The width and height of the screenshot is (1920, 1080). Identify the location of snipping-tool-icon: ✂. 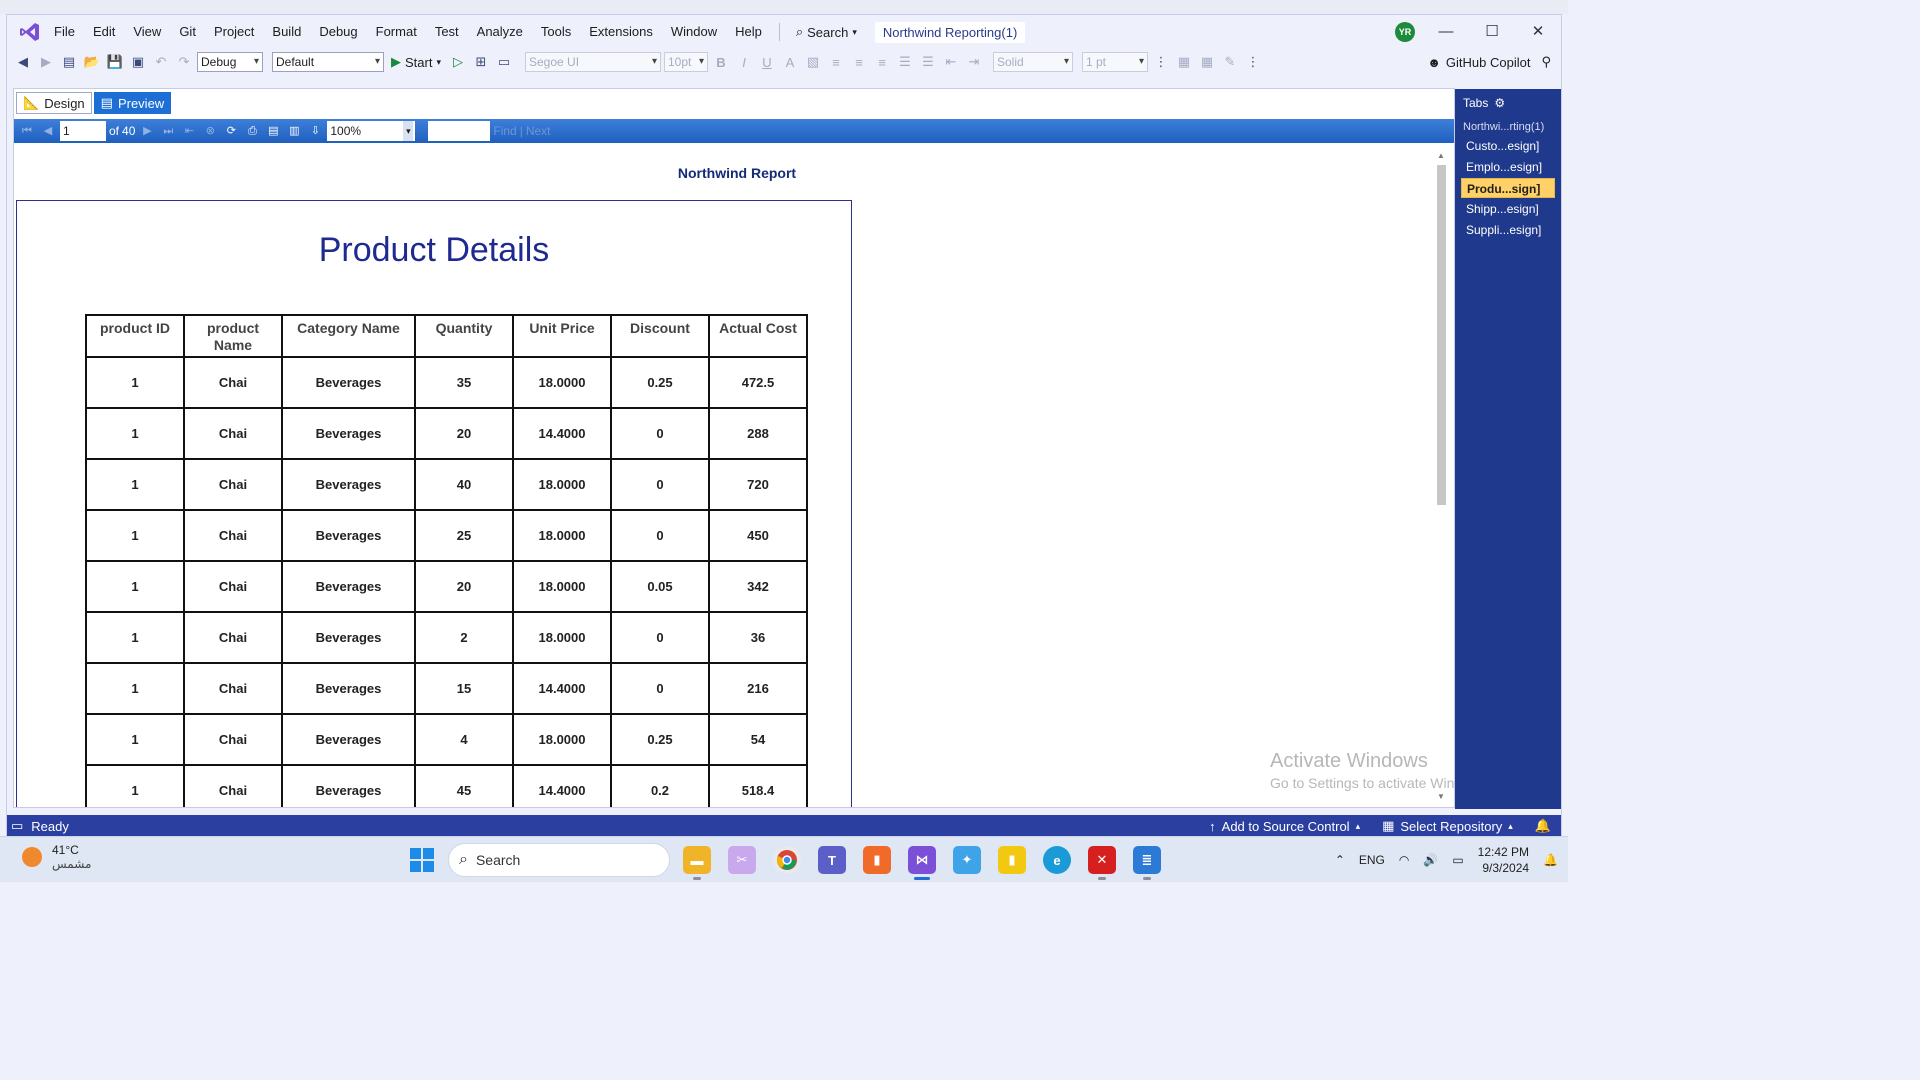
(742, 860).